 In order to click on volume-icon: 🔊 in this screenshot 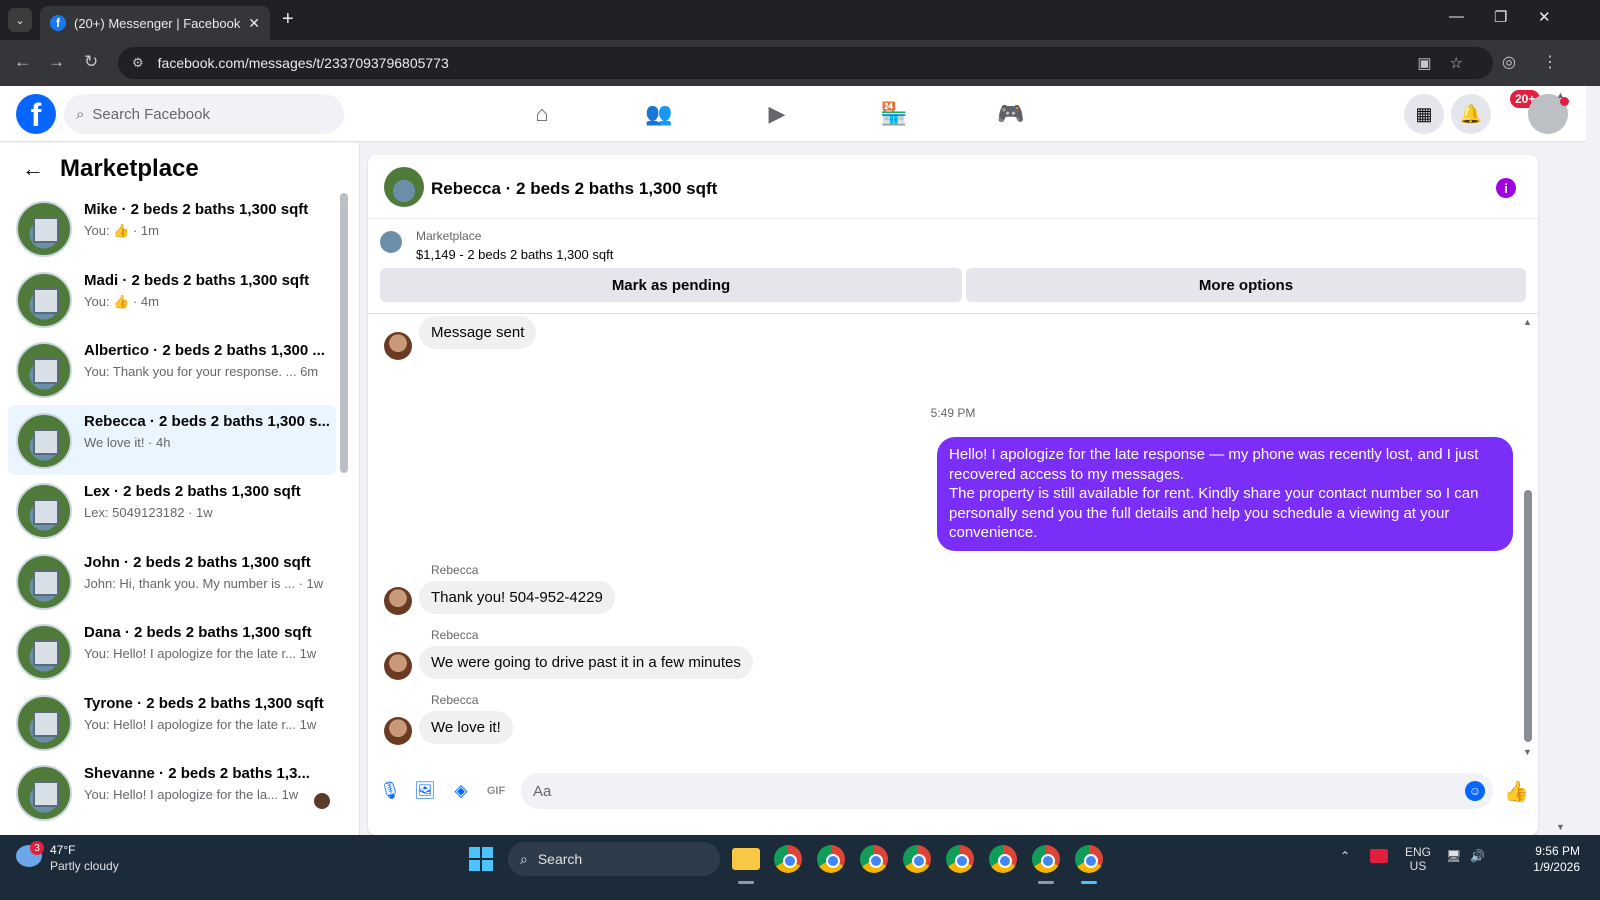, I will do `click(1477, 856)`.